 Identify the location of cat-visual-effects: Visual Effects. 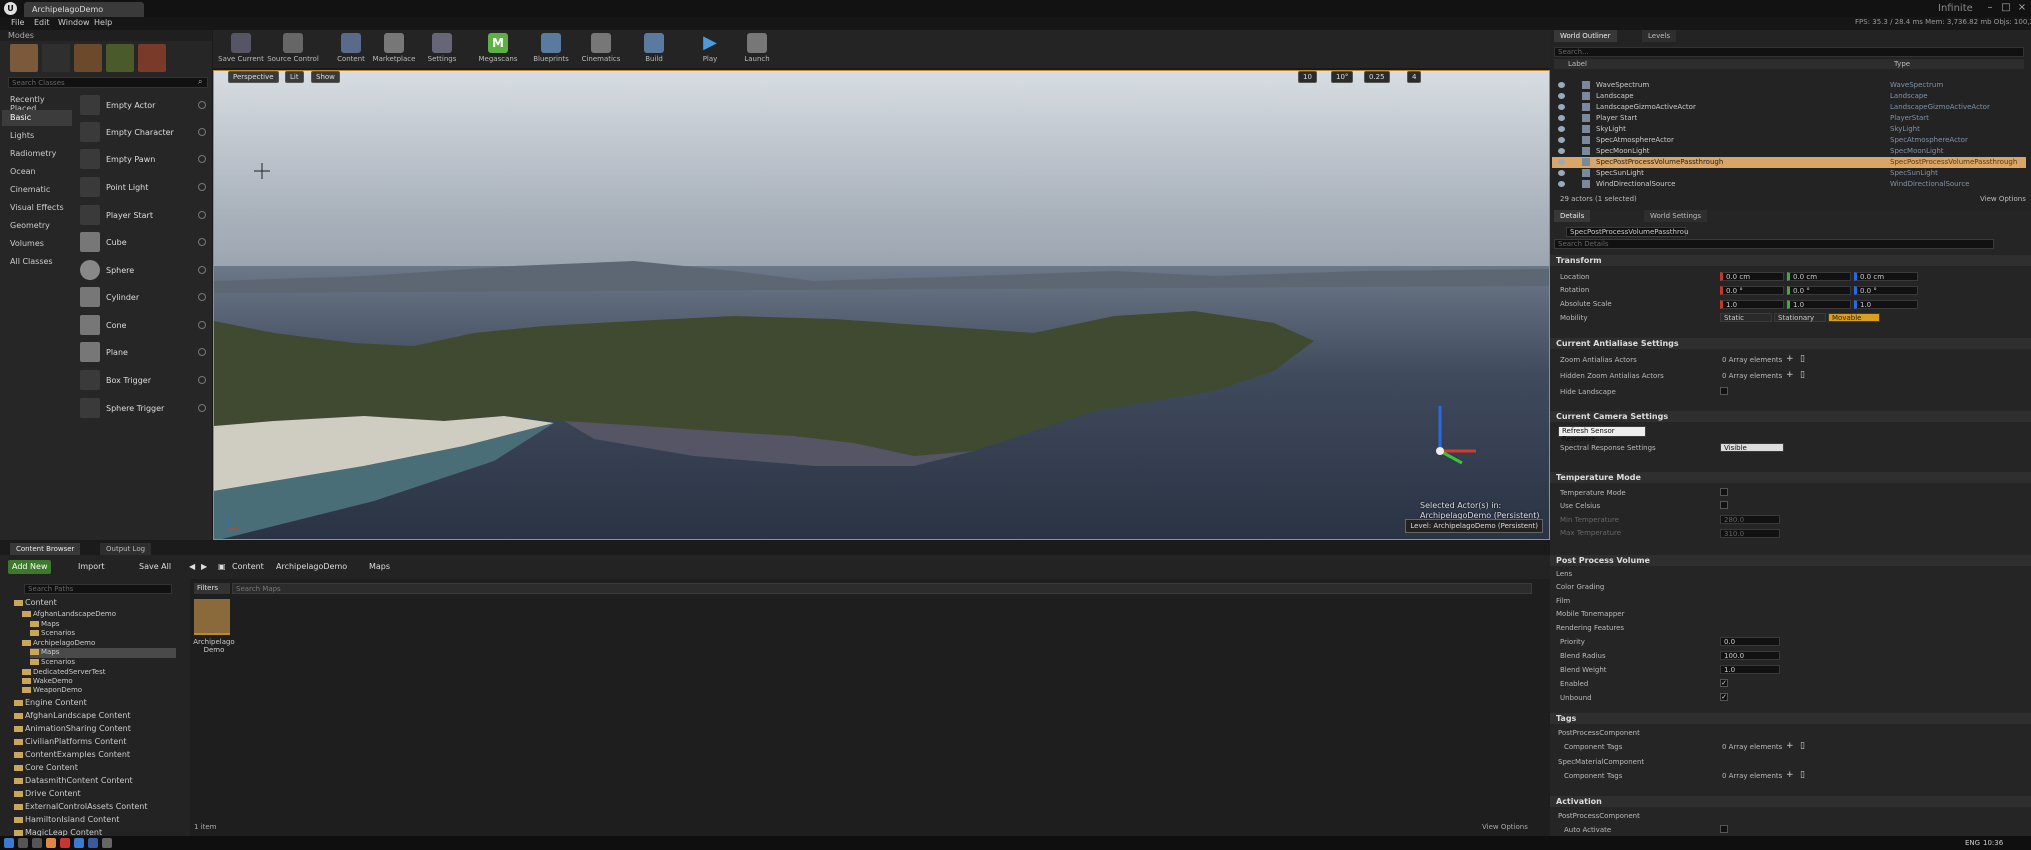
(37, 208).